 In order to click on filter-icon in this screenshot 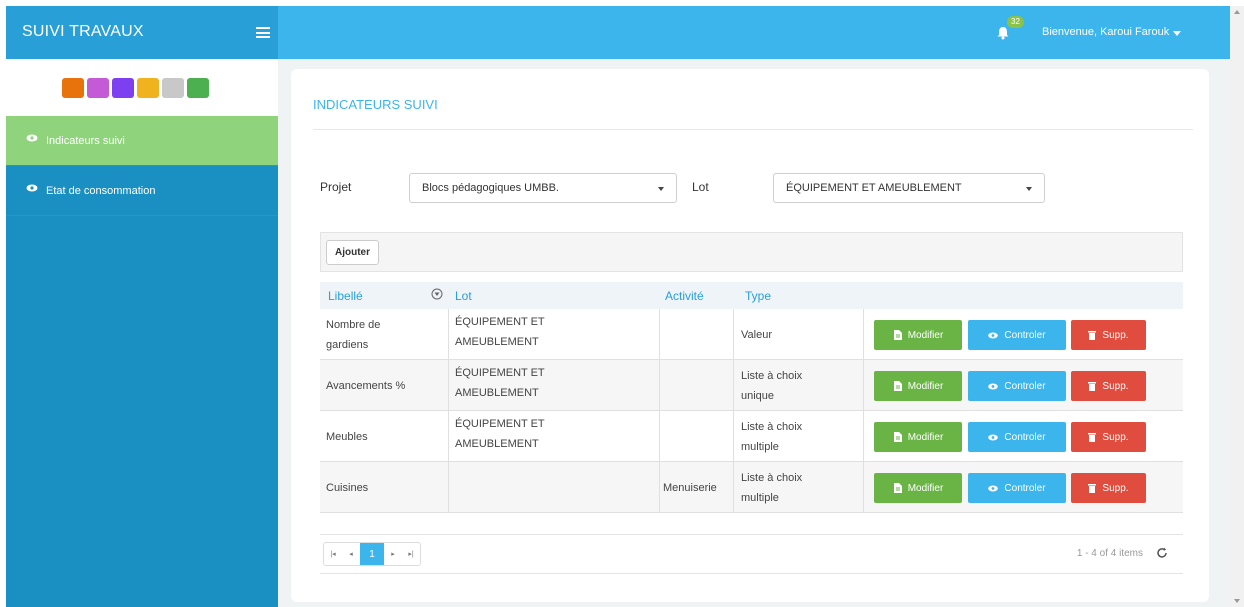, I will do `click(437, 294)`.